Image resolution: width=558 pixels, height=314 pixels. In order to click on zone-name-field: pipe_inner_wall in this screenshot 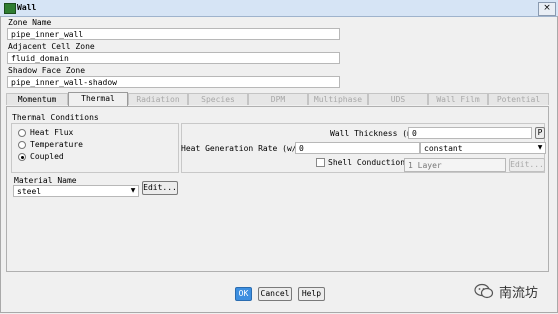, I will do `click(173, 34)`.